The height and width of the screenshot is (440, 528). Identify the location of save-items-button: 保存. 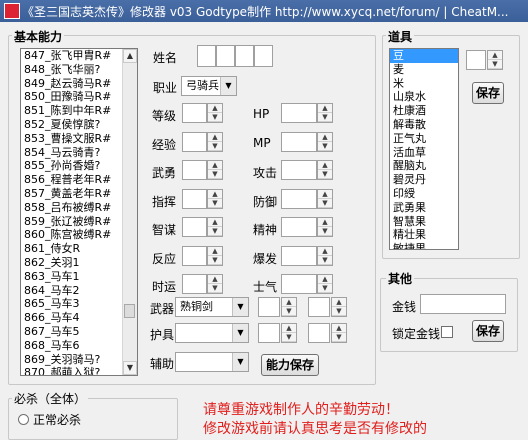
(488, 93).